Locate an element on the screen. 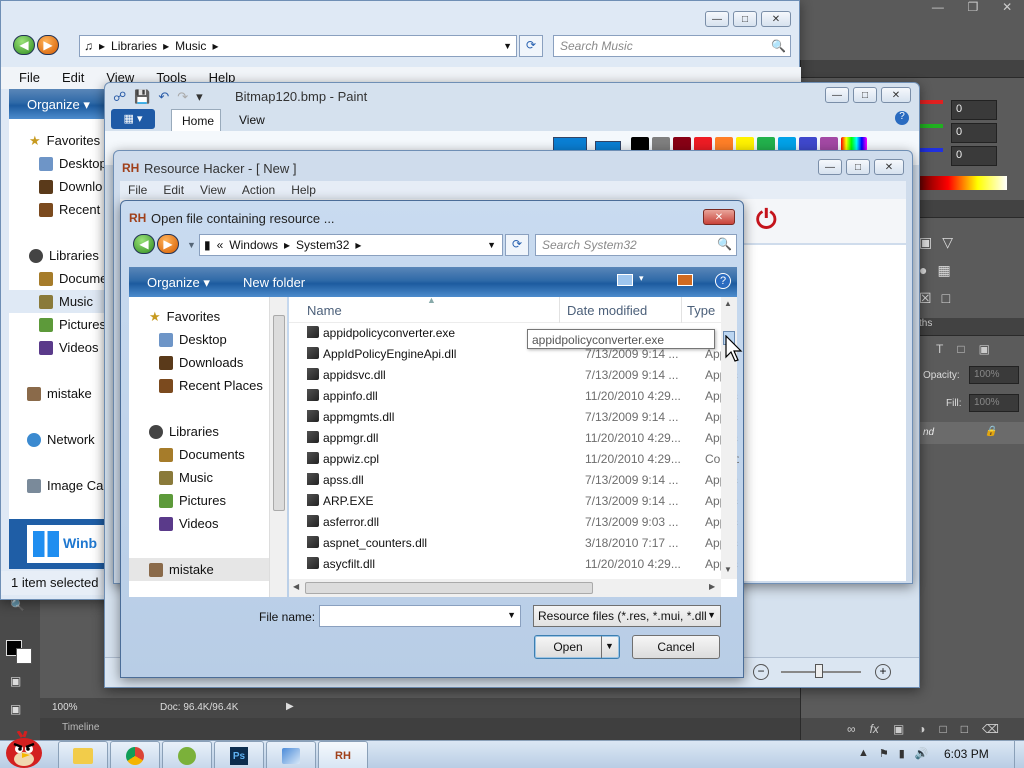 This screenshot has width=1024, height=768. nav-pictures: Pictures is located at coordinates (72, 324).